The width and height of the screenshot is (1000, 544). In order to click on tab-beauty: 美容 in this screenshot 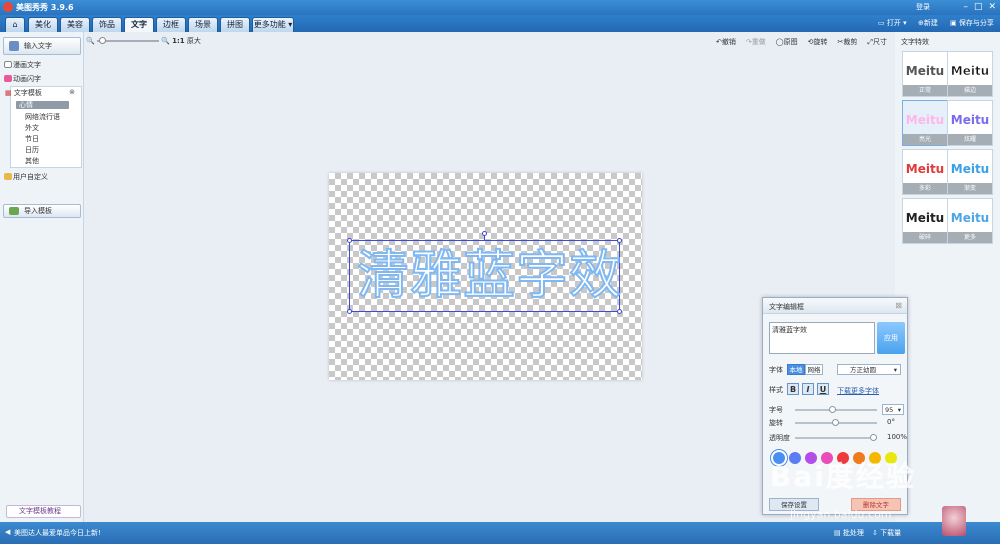, I will do `click(75, 24)`.